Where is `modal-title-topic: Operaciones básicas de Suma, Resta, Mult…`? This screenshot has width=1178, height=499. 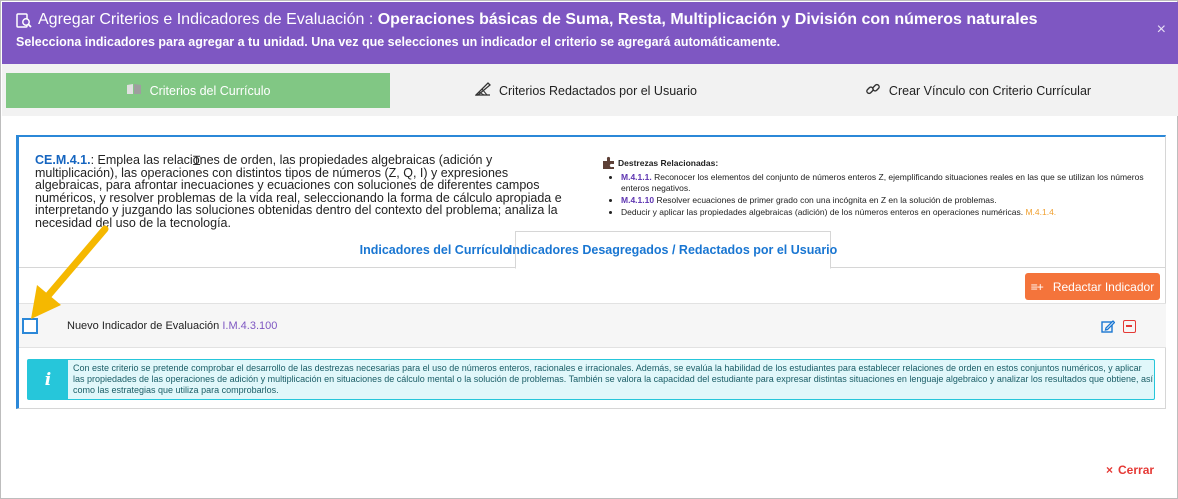 modal-title-topic: Operaciones básicas de Suma, Resta, Mult… is located at coordinates (707, 19).